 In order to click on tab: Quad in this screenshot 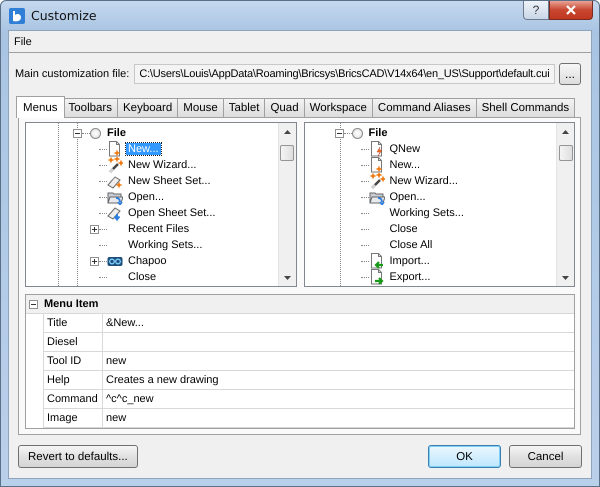, I will do `click(284, 107)`.